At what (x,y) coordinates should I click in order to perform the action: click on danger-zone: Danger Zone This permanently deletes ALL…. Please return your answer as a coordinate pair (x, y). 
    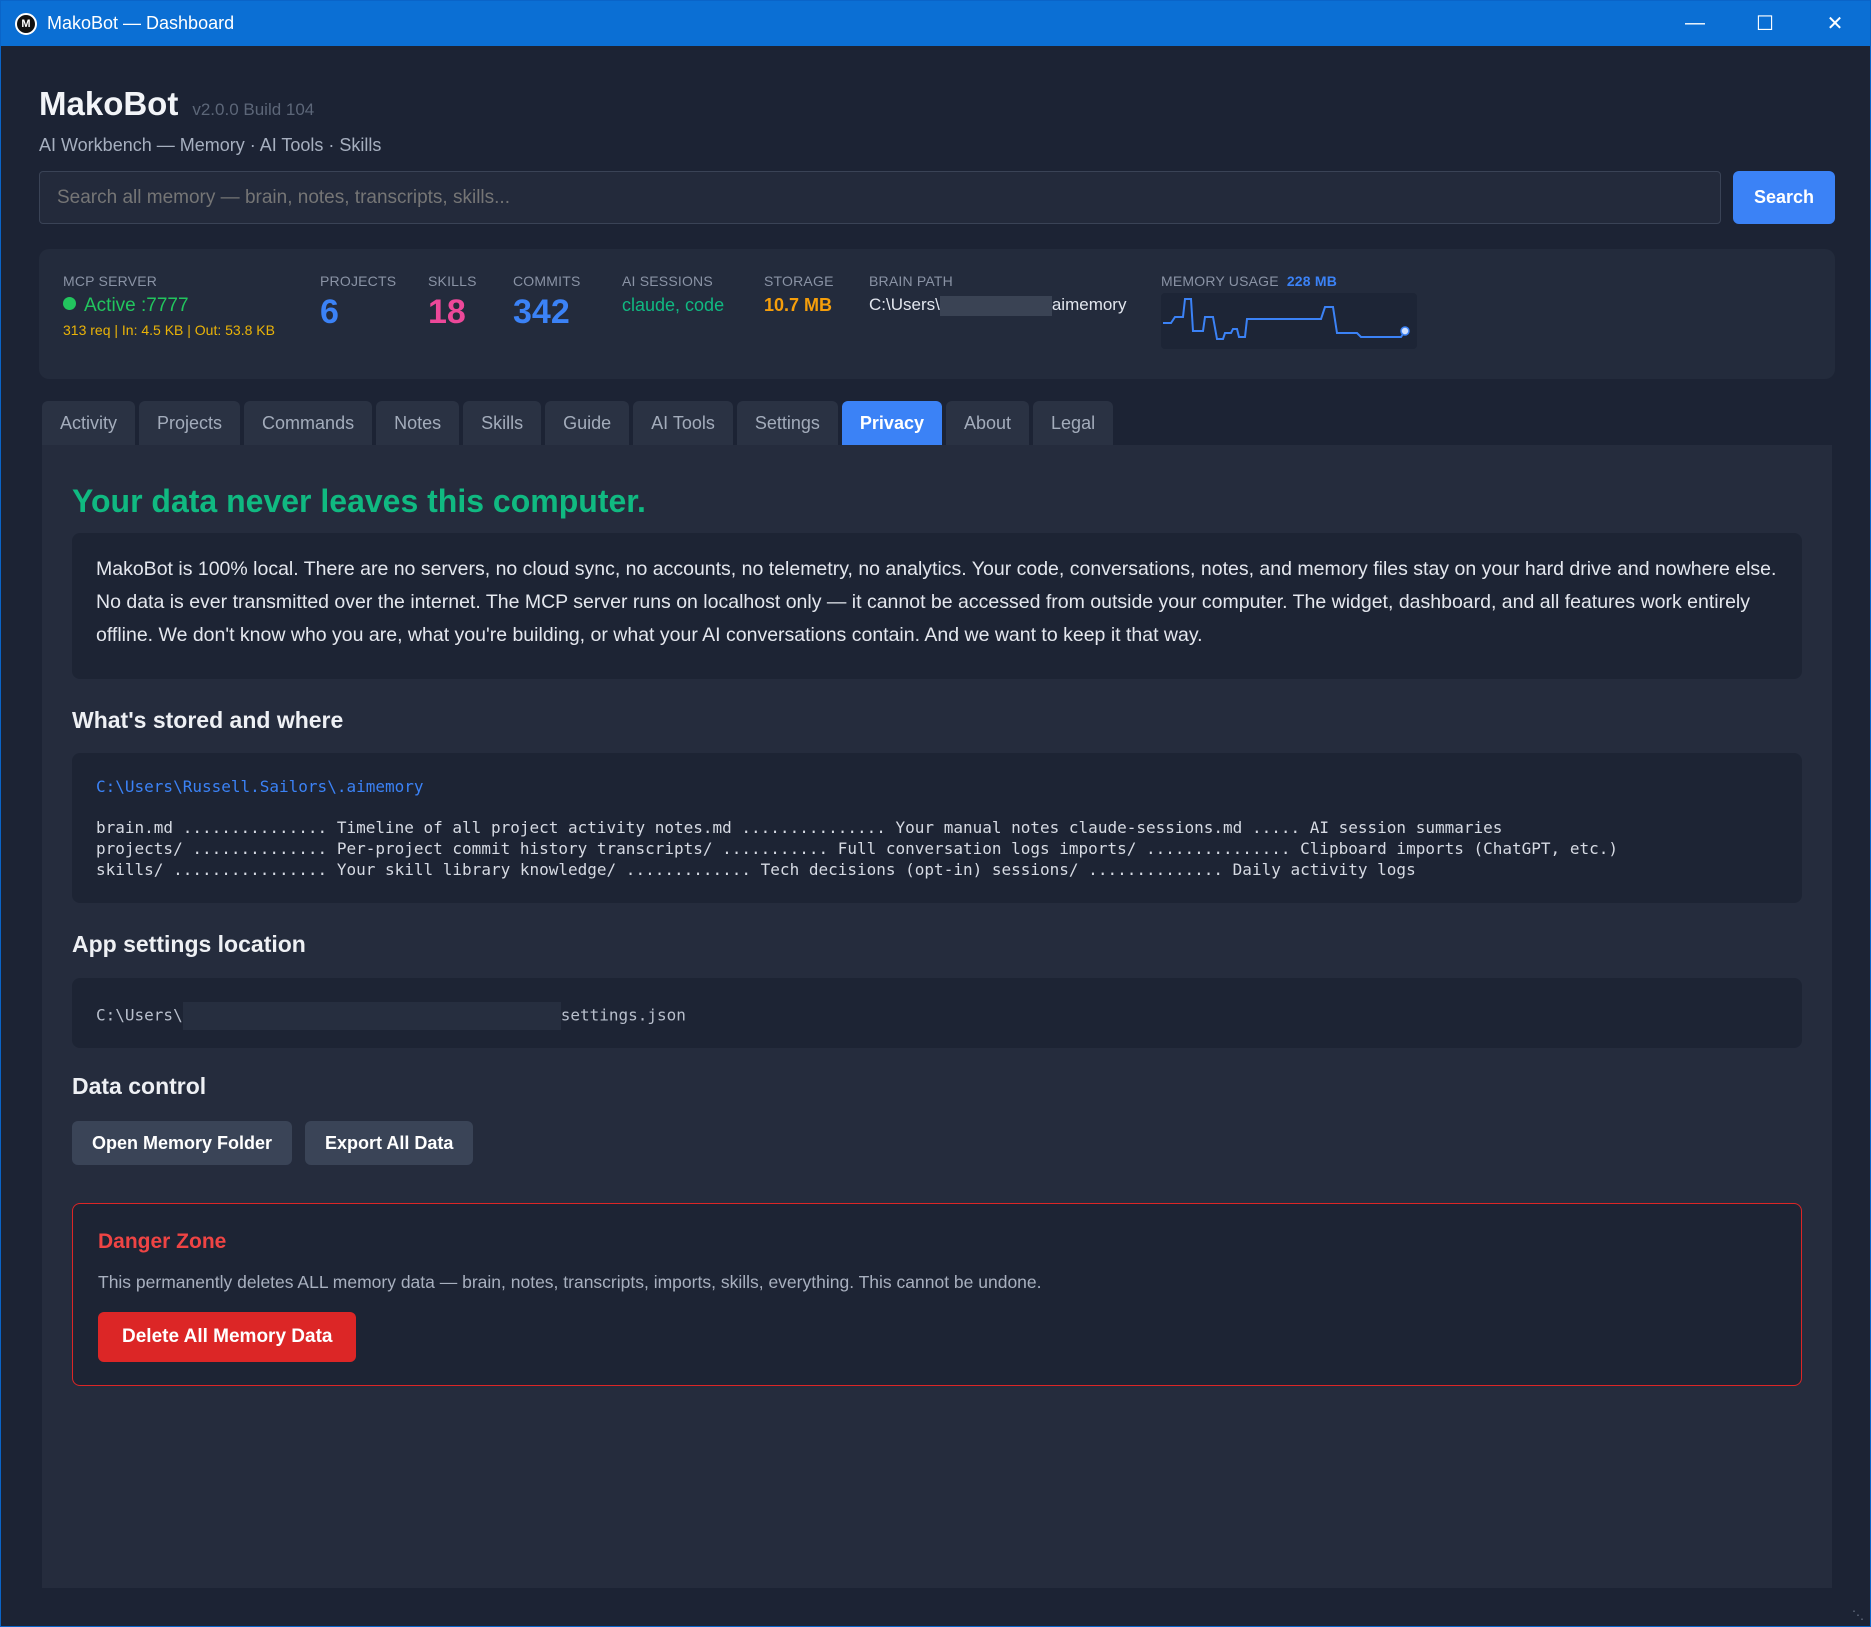
    Looking at the image, I should click on (937, 1294).